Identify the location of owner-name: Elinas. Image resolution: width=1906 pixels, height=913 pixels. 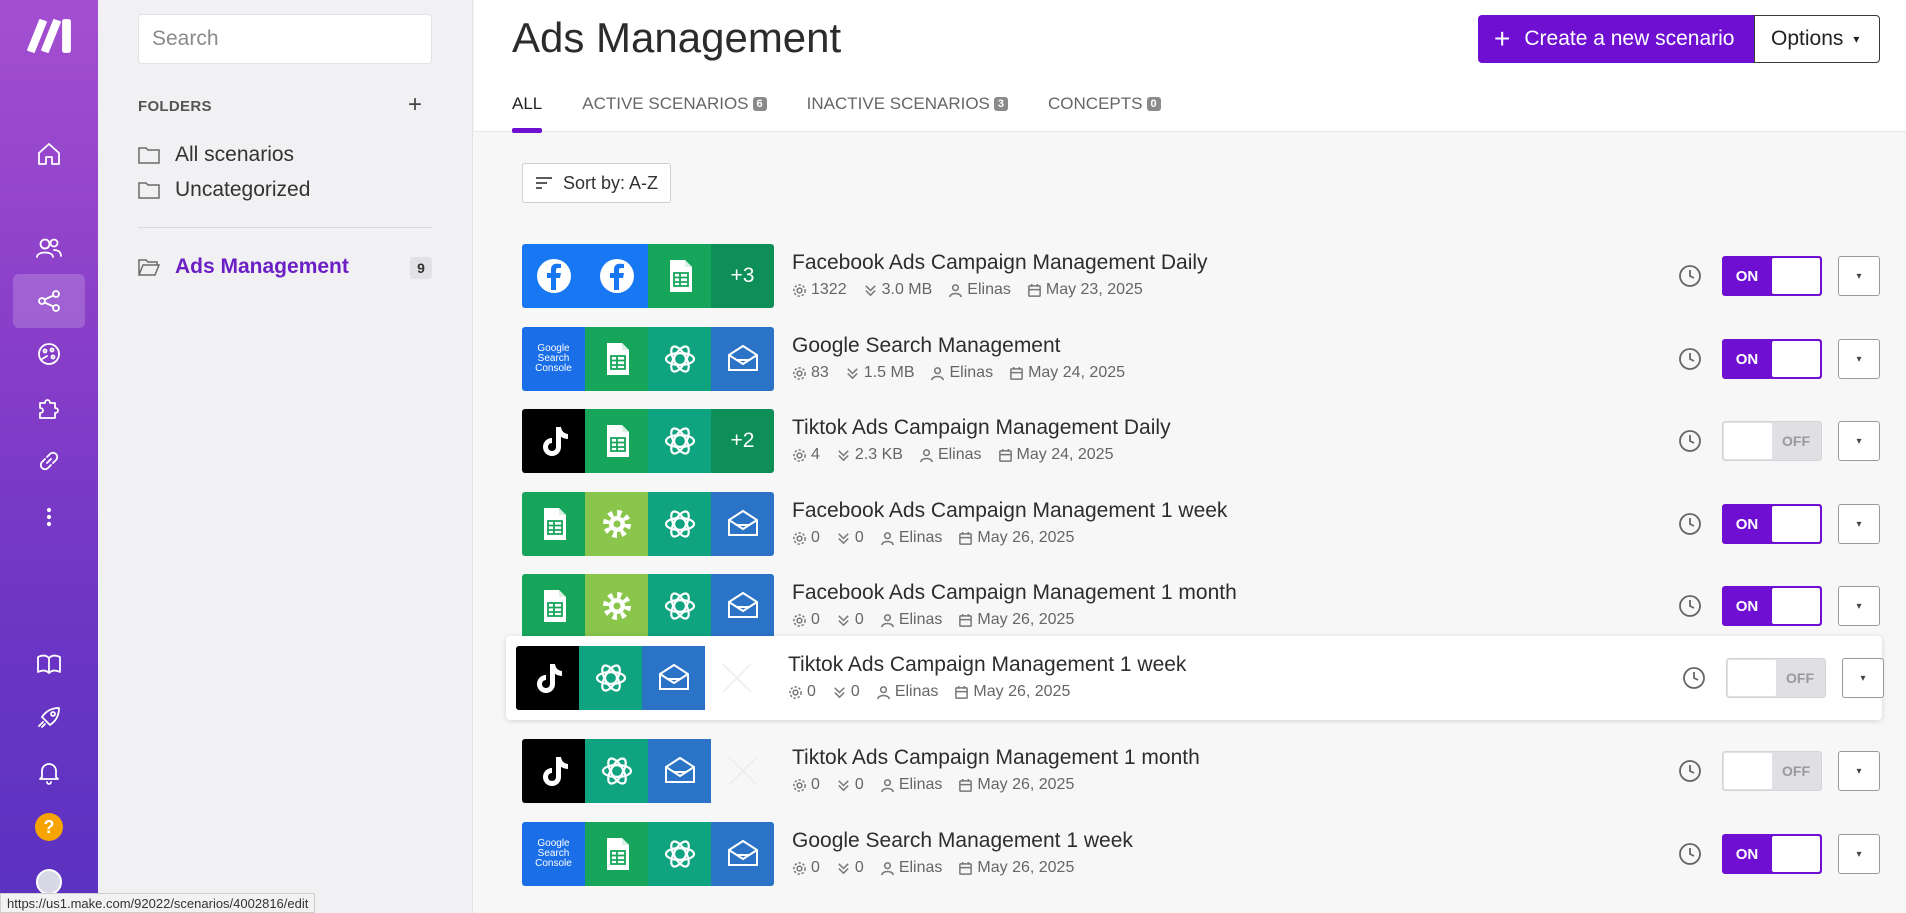
(916, 691).